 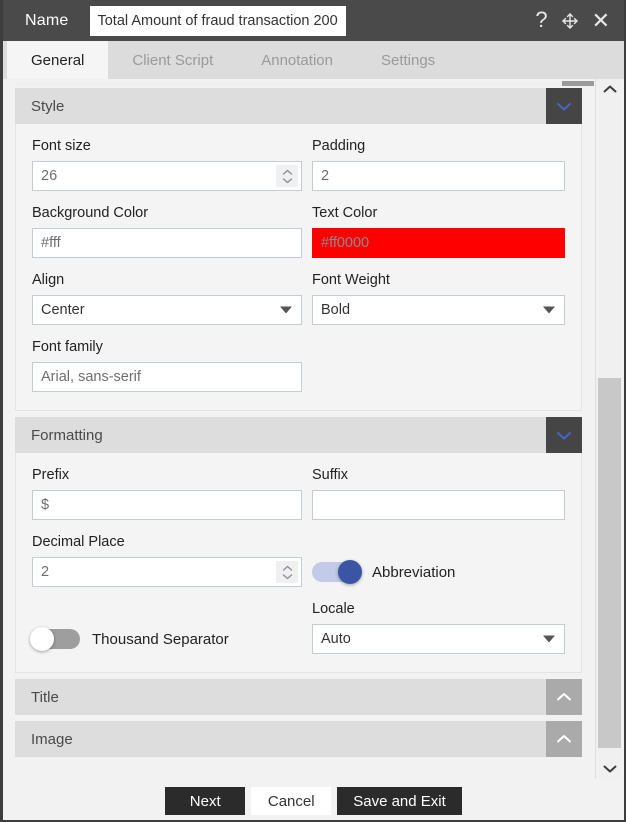 What do you see at coordinates (609, 563) in the screenshot?
I see `vertical-scrollbar-thumb` at bounding box center [609, 563].